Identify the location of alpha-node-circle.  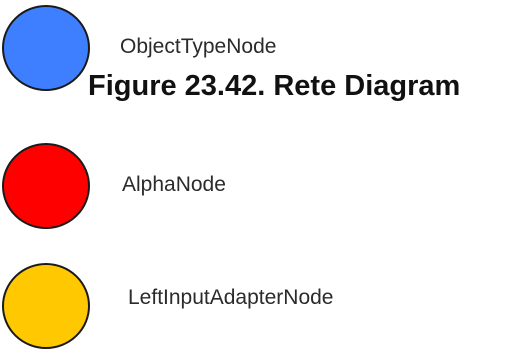
(46, 186).